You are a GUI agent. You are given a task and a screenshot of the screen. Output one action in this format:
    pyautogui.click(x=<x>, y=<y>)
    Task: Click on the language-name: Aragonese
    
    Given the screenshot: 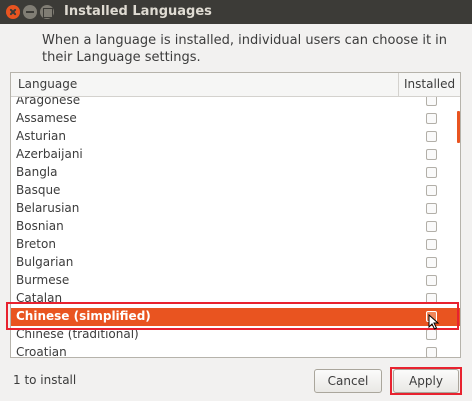 What is the action you would take?
    pyautogui.click(x=48, y=102)
    